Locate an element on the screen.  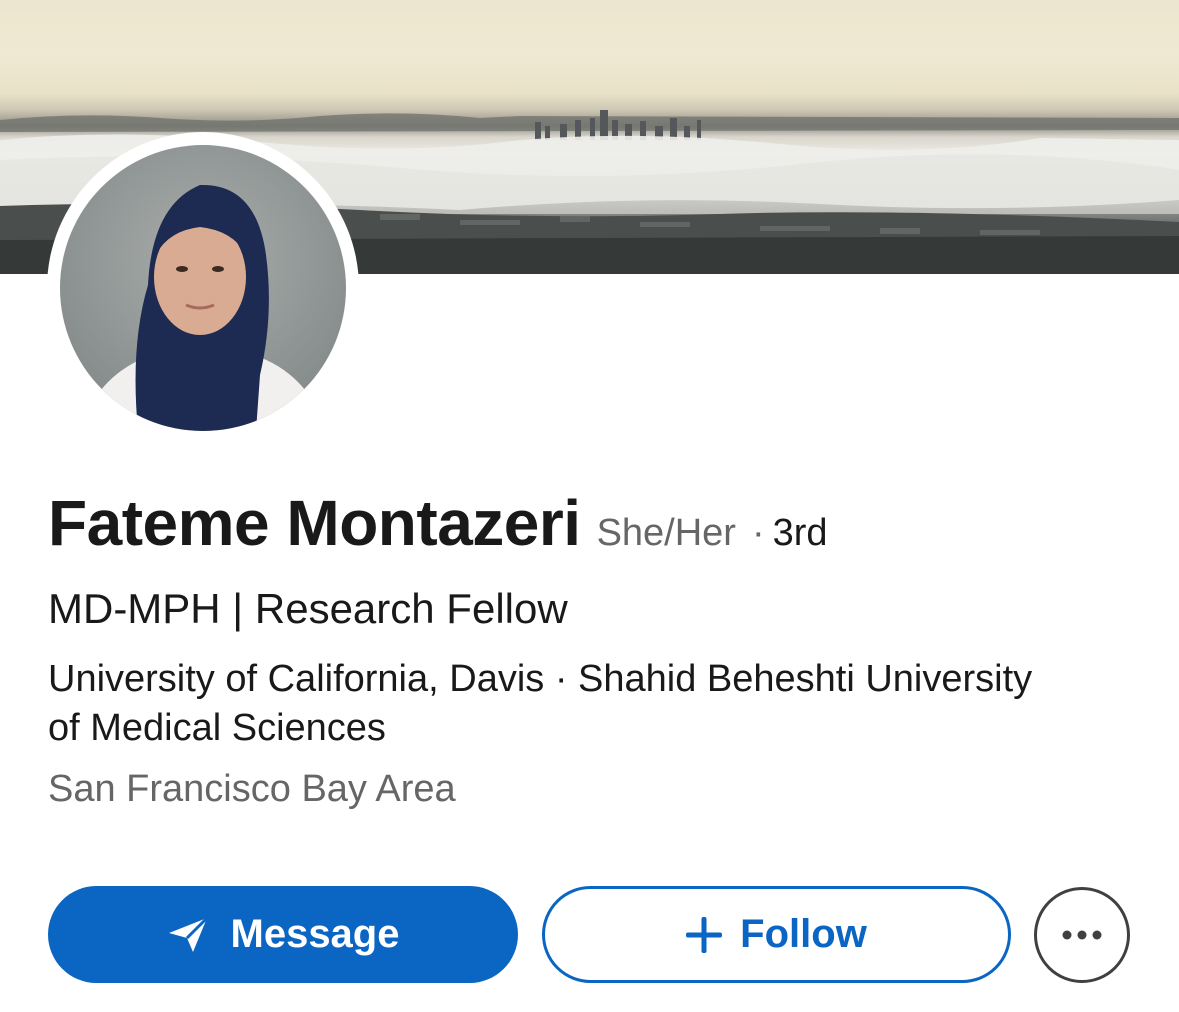
profile-headline: MD-MPH | Research Fellow is located at coordinates (308, 608).